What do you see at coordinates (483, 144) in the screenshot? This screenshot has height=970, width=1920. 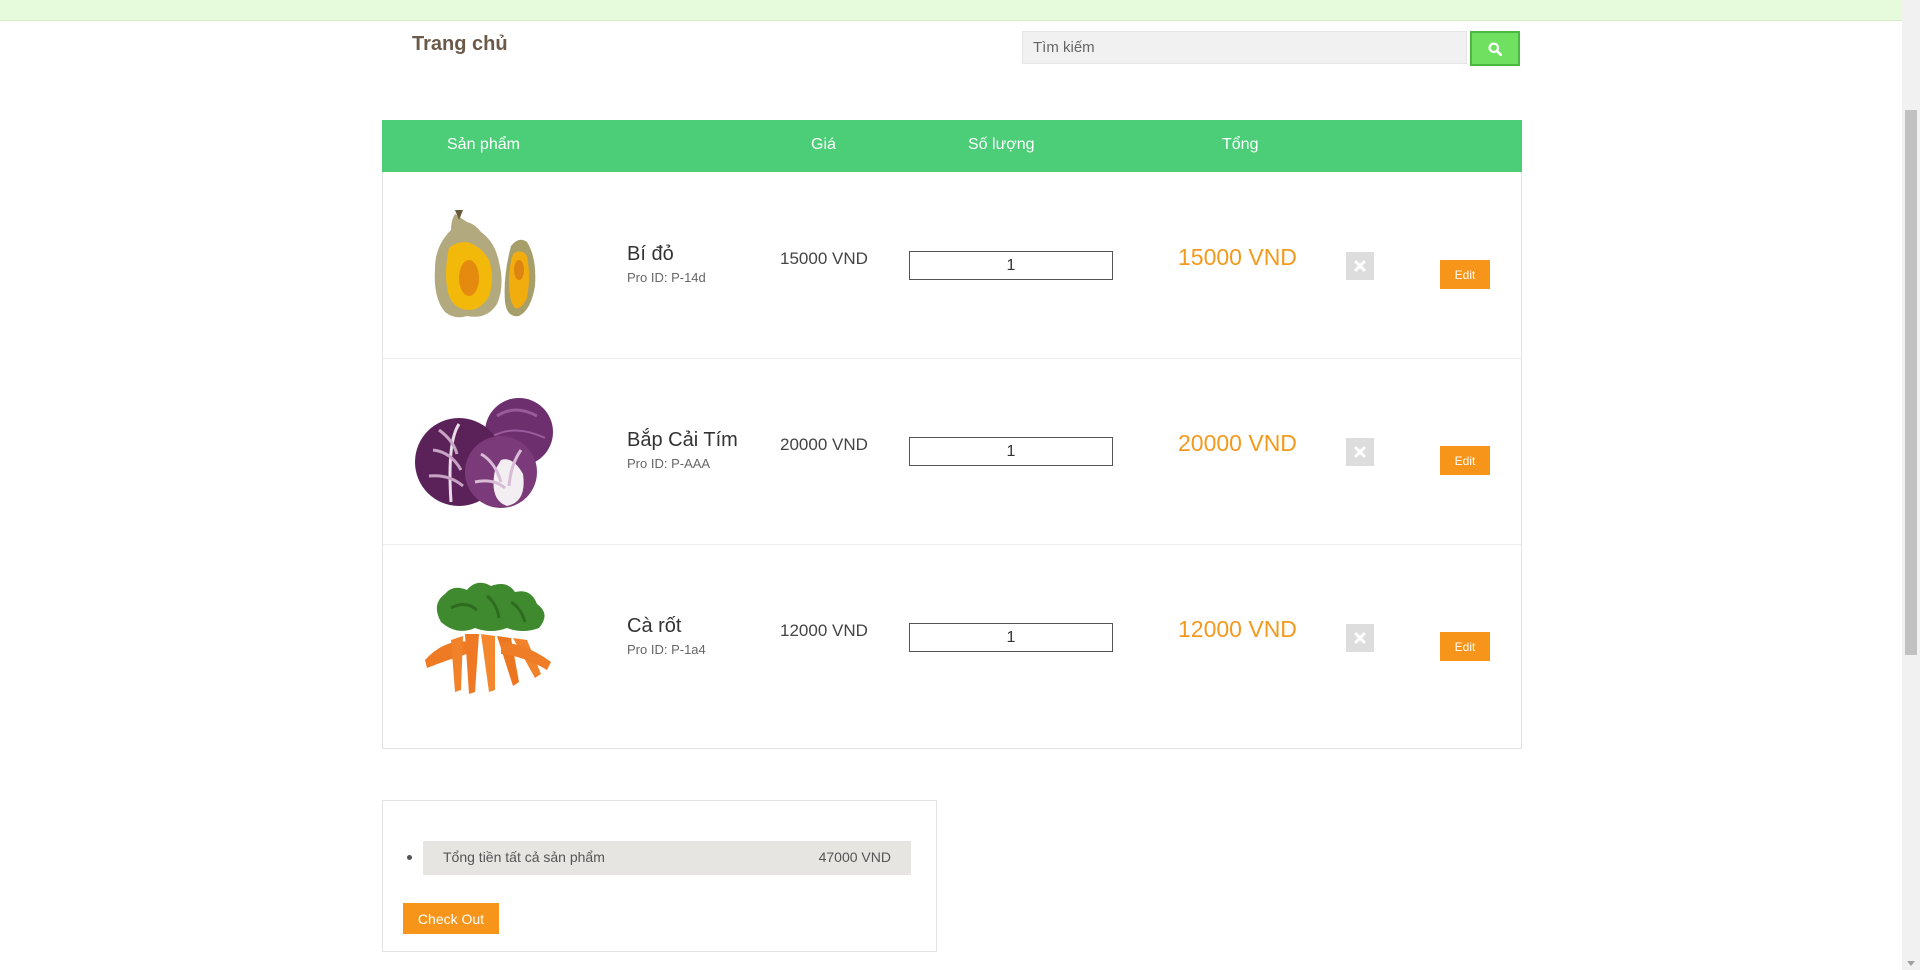 I see `column-header-product: Sản phẩm` at bounding box center [483, 144].